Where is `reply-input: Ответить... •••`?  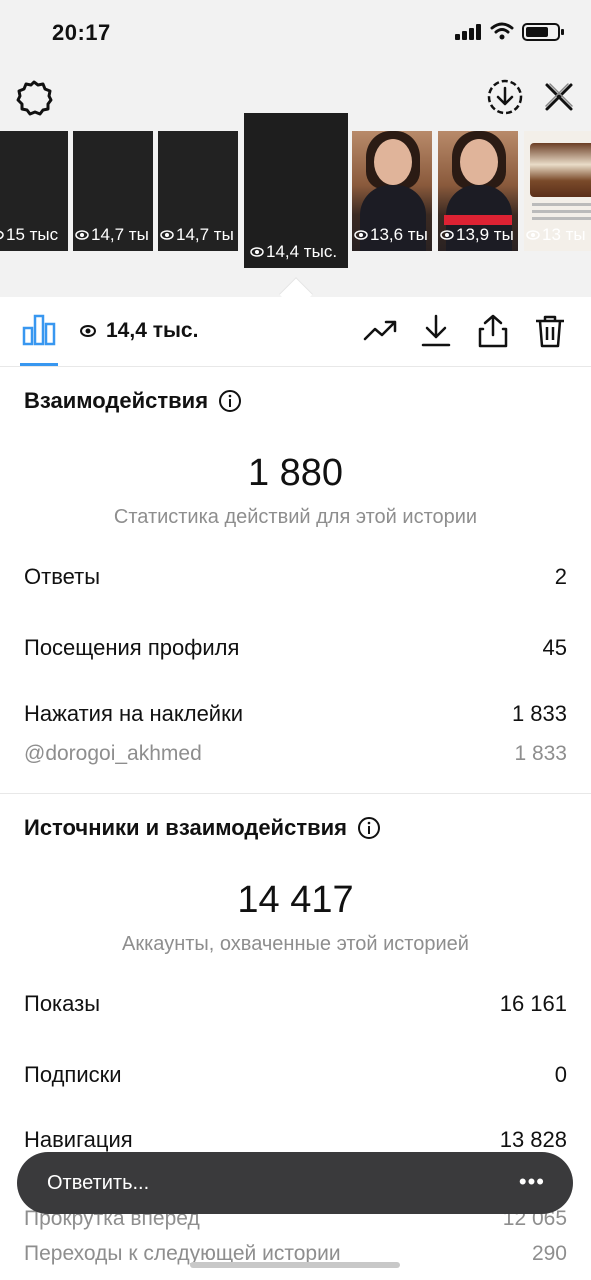
reply-input: Ответить... ••• is located at coordinates (295, 1183).